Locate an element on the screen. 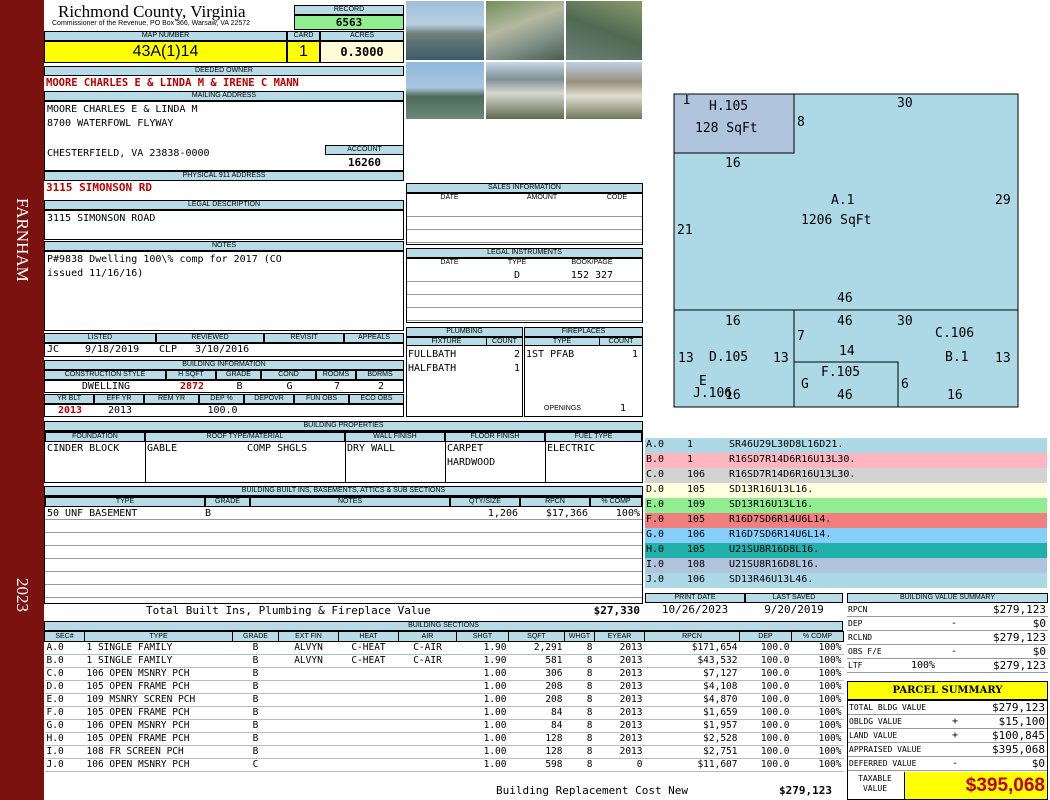 The width and height of the screenshot is (1050, 800). vector-row-d: D.0 105 SD13R16U13L16. is located at coordinates (846, 490).